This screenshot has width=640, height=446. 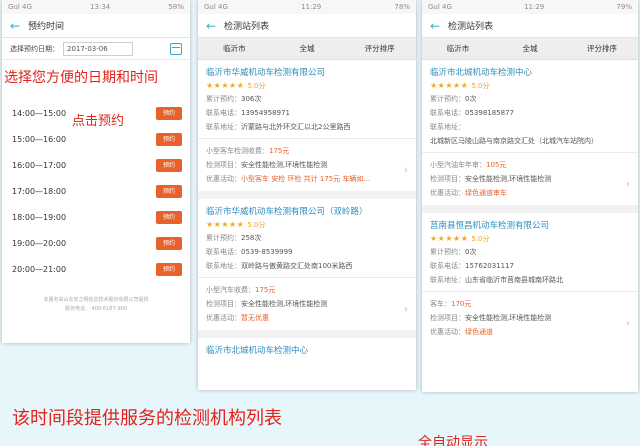 What do you see at coordinates (81, 77) in the screenshot?
I see `annotation-choose-datetime: 选择您方便的日期和时间` at bounding box center [81, 77].